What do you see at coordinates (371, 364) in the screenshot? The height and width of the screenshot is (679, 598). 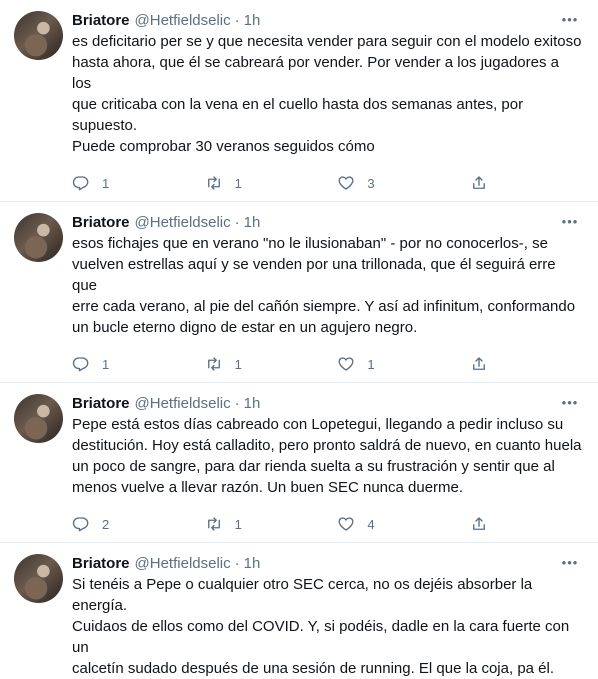 I see `like-count: 1` at bounding box center [371, 364].